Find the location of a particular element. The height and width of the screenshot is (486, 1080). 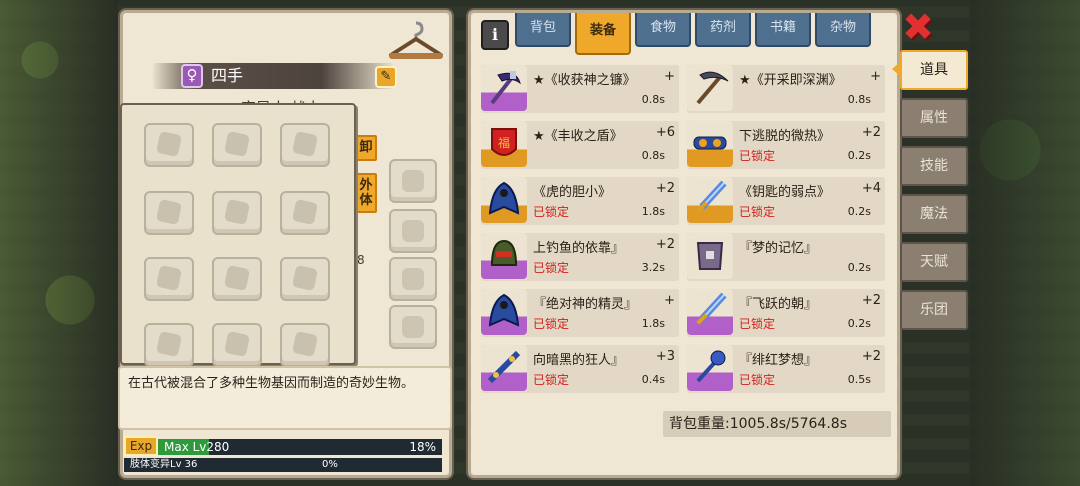

slot-armor is located at coordinates (237, 145).